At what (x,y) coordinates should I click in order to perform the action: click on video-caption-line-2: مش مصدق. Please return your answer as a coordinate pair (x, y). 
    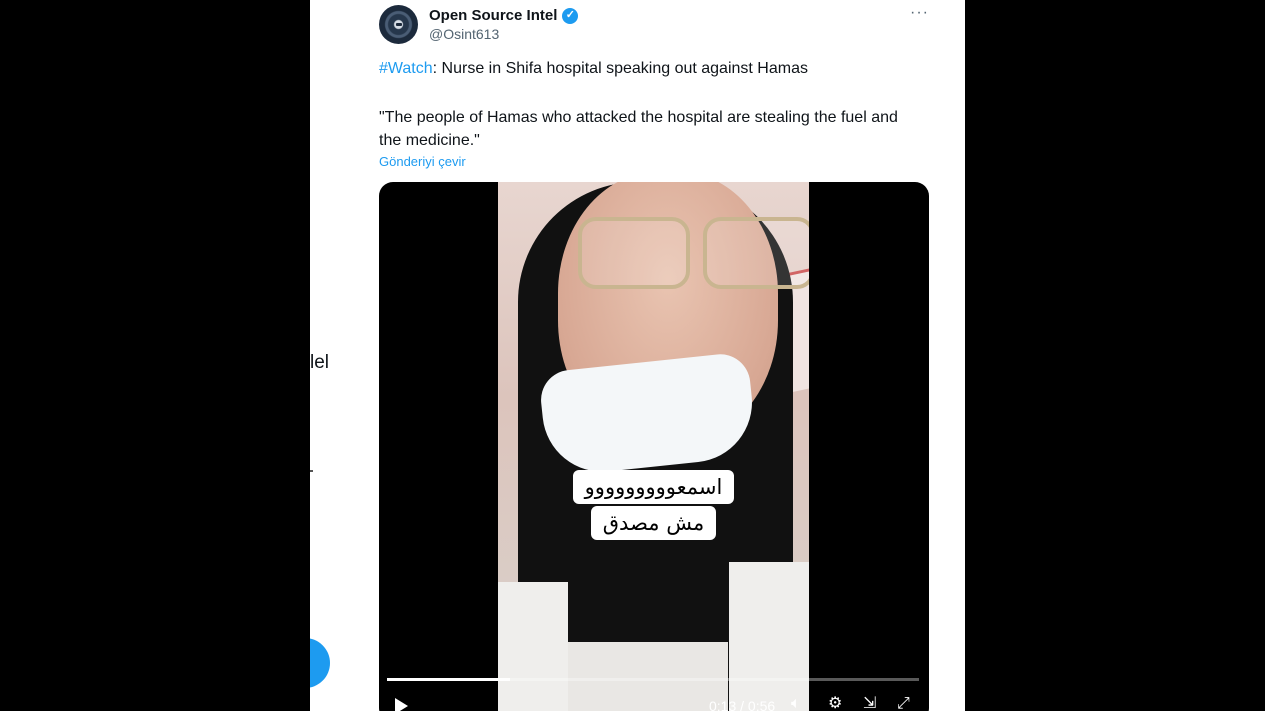
    Looking at the image, I should click on (653, 523).